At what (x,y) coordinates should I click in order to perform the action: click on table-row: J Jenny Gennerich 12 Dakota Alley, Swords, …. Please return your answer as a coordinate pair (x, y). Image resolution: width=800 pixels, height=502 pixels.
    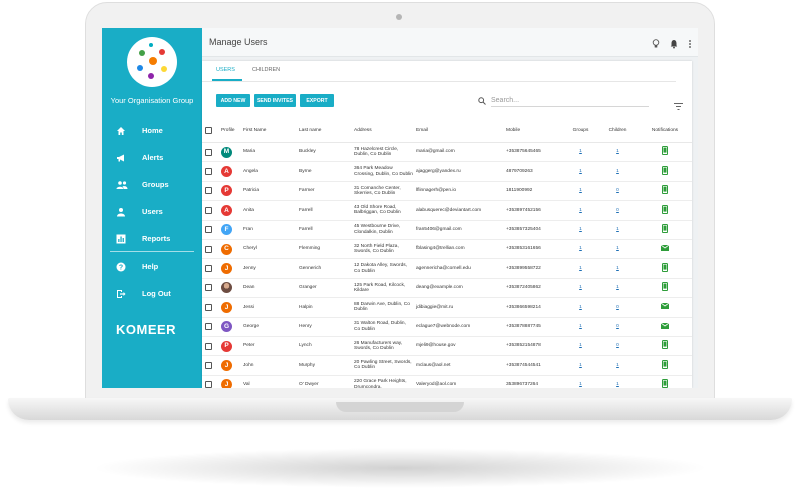
    Looking at the image, I should click on (447, 268).